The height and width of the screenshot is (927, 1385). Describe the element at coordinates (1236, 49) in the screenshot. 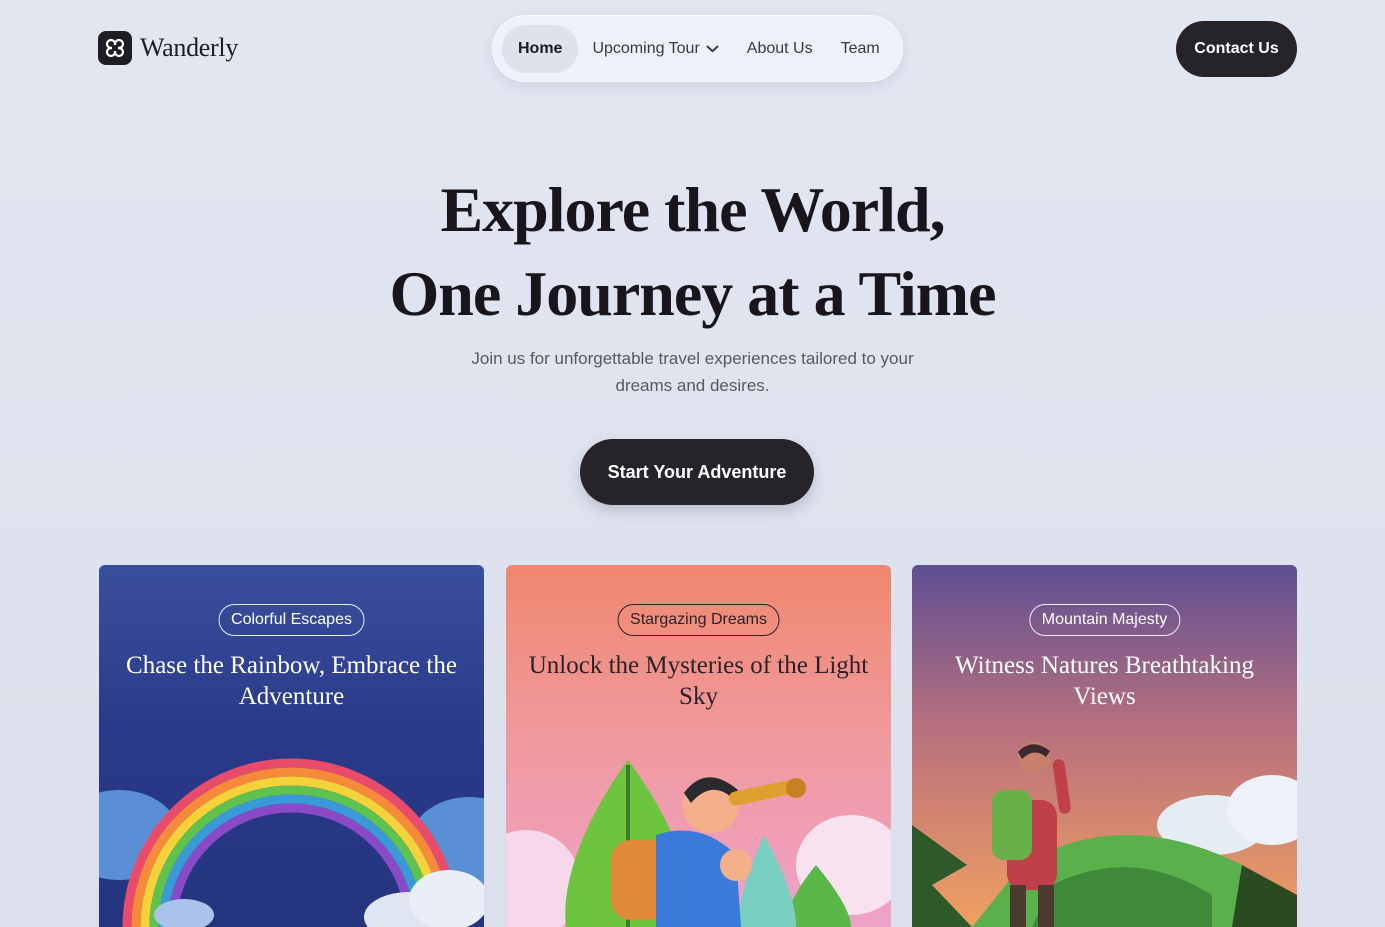

I see `contact-us-button: Contact Us` at that location.